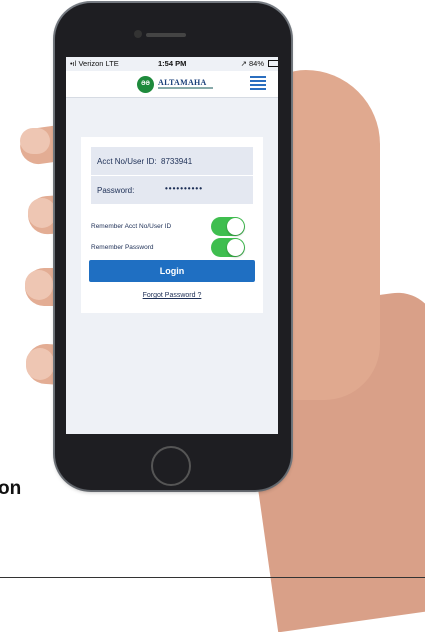 This screenshot has width=425, height=632. I want to click on acct-value: 8733941, so click(177, 161).